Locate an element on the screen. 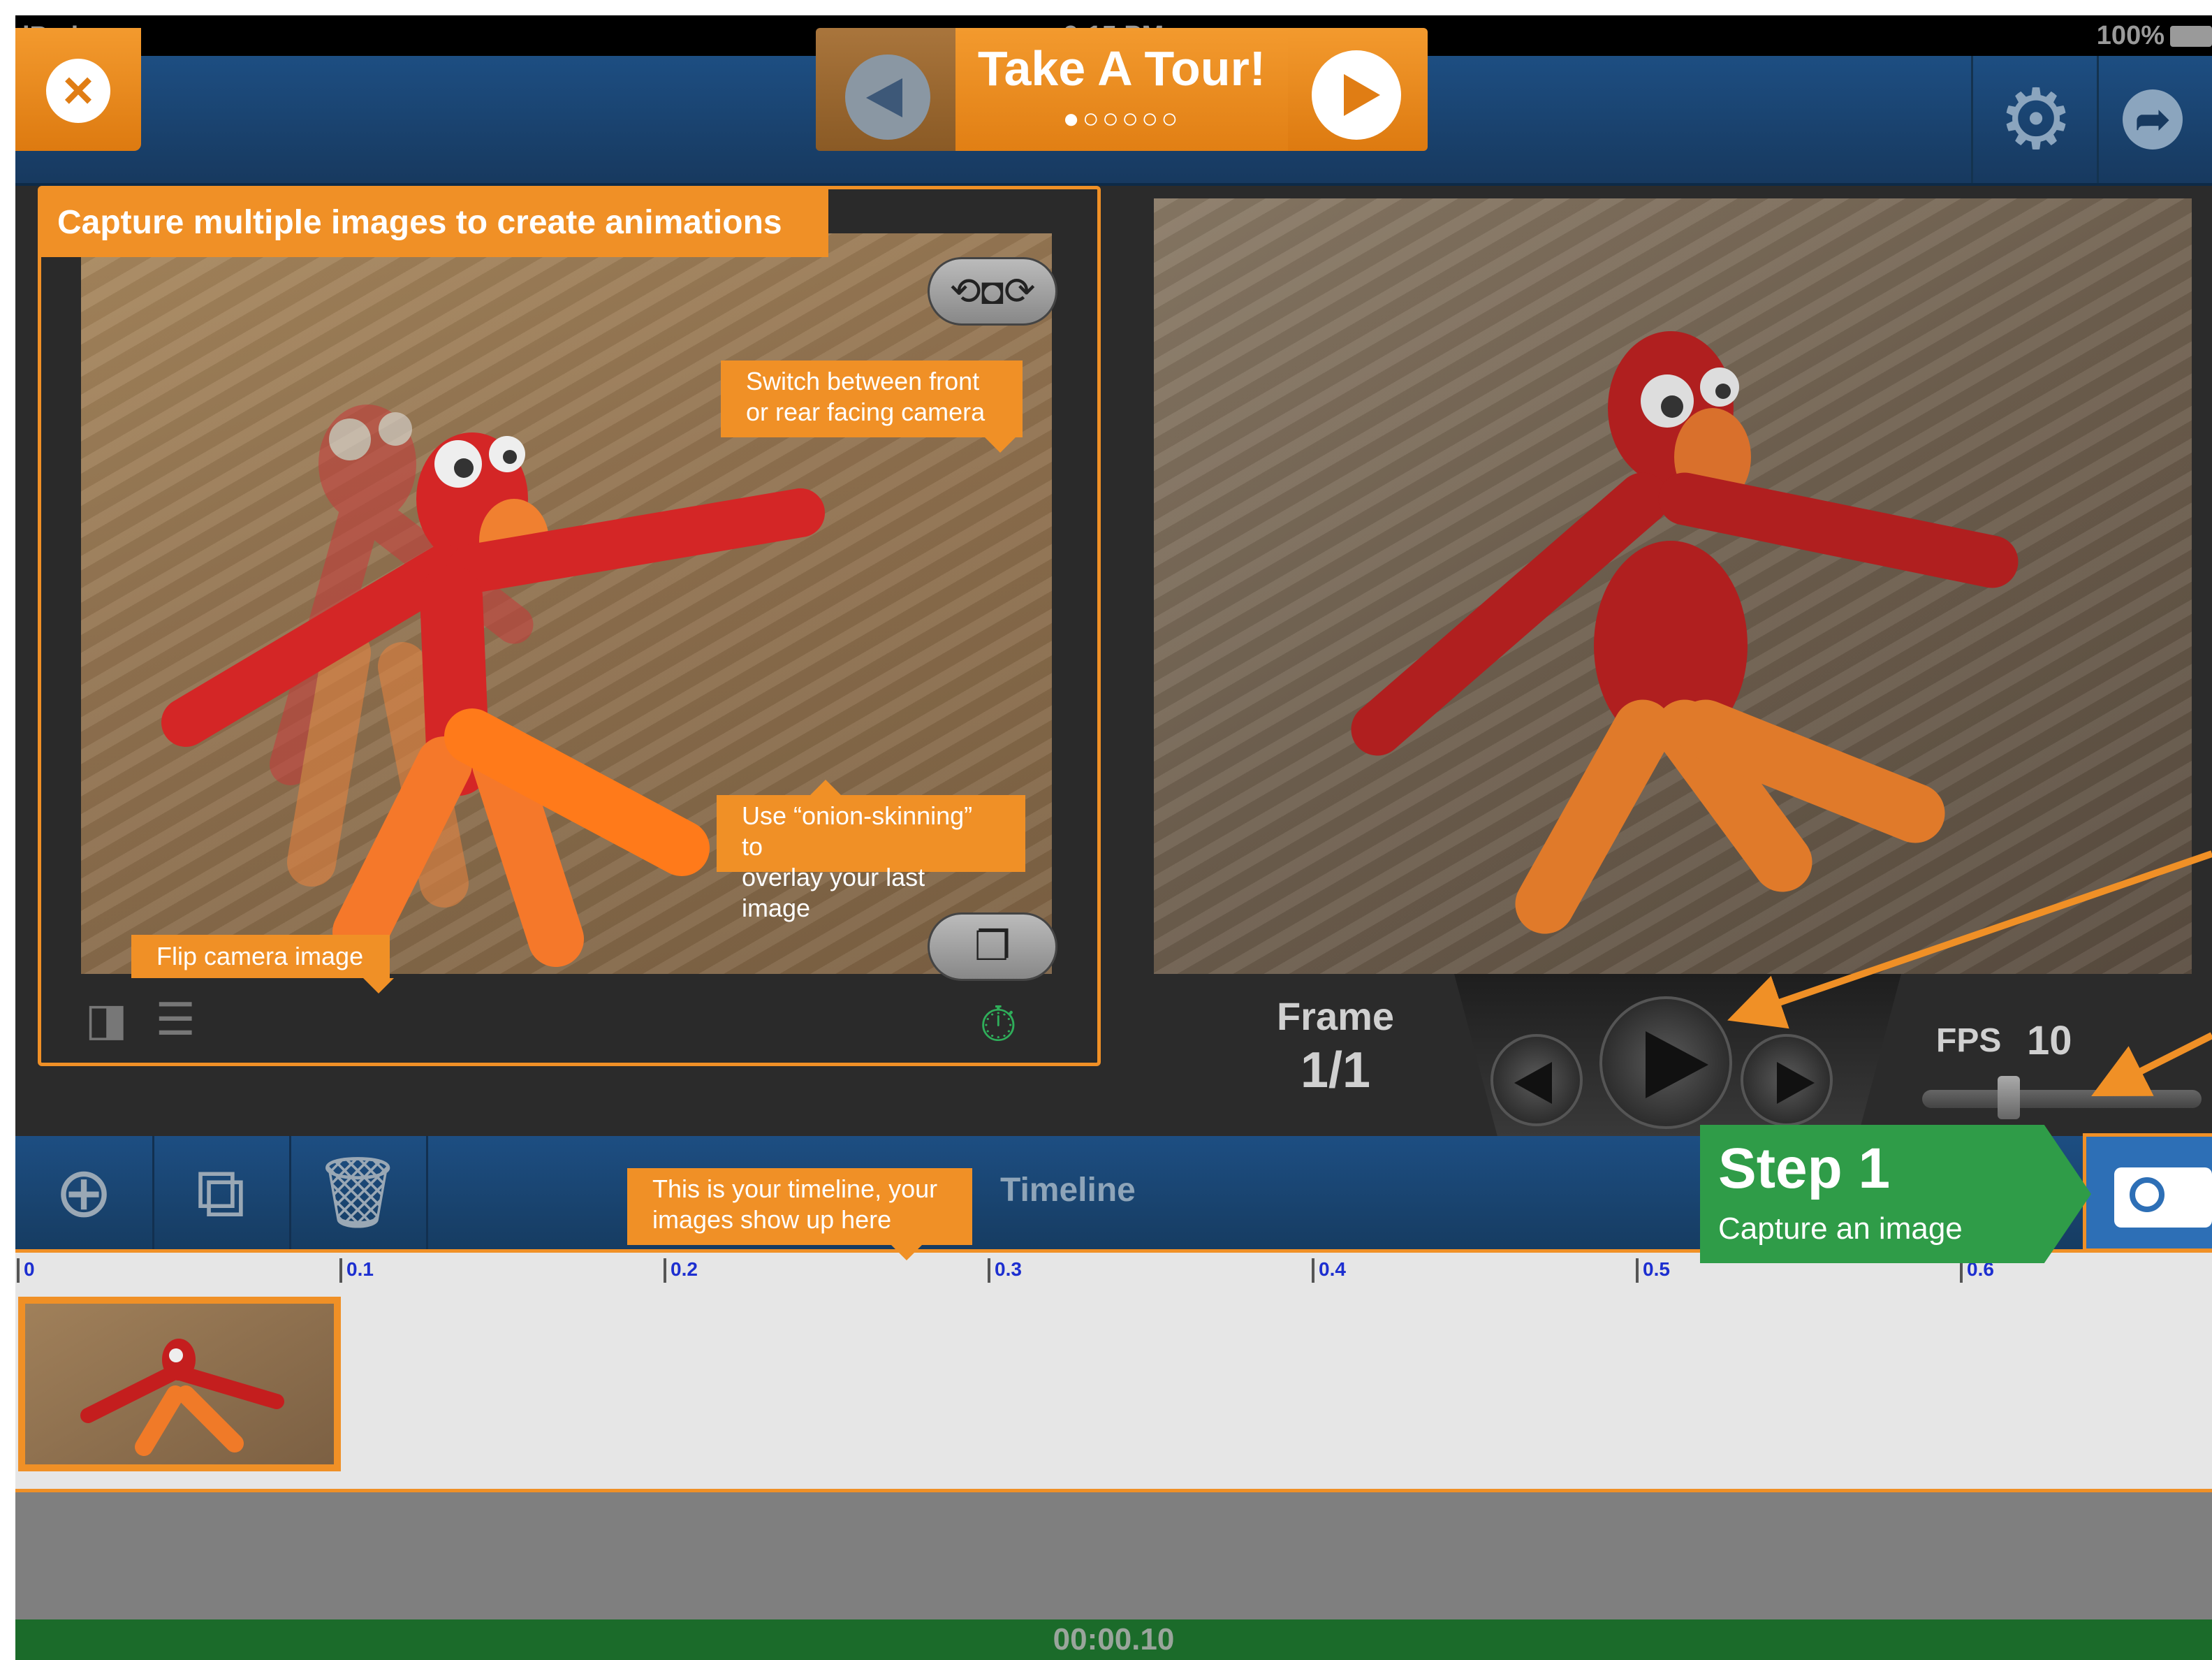 The height and width of the screenshot is (1660, 2212). duplicate-frame-button: ⧉ is located at coordinates (221, 1192).